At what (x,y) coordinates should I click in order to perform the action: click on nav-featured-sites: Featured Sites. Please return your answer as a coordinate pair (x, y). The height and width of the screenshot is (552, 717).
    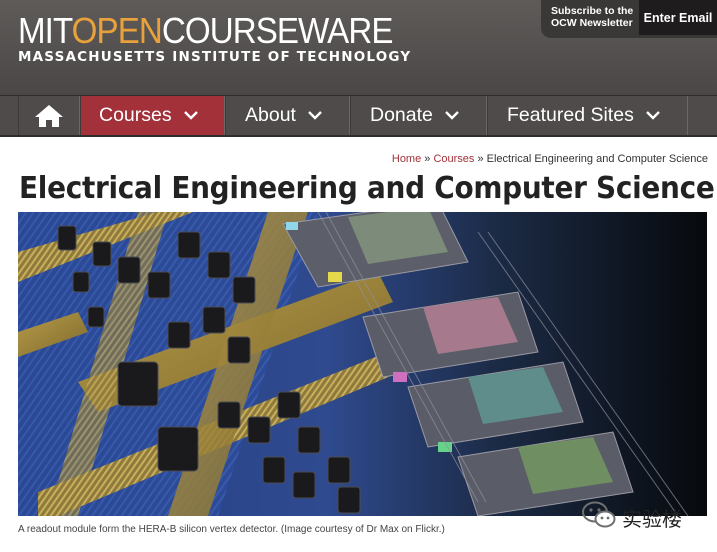
    Looking at the image, I should click on (587, 115).